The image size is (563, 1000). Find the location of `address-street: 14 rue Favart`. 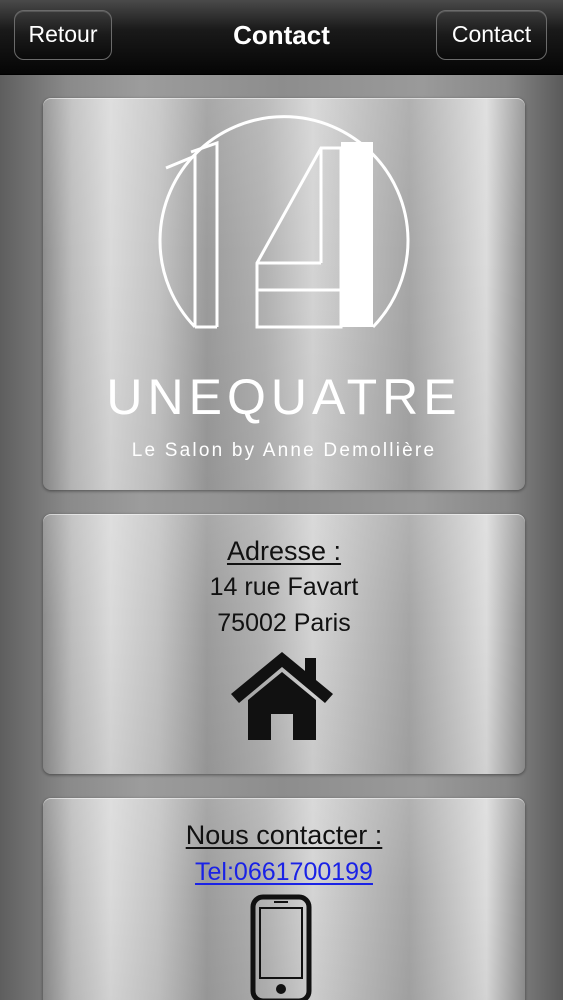

address-street: 14 rue Favart is located at coordinates (284, 587).